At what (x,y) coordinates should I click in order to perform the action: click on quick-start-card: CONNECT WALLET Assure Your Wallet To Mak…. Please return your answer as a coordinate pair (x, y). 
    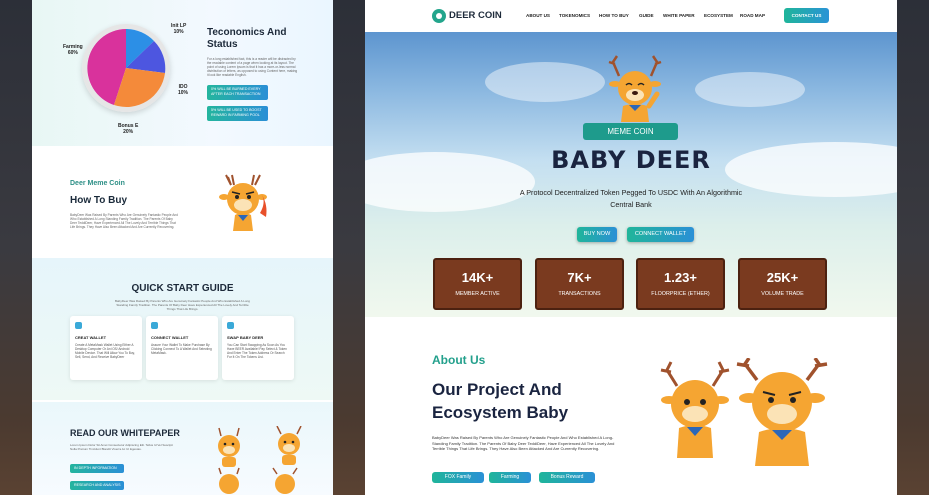
    Looking at the image, I should click on (182, 348).